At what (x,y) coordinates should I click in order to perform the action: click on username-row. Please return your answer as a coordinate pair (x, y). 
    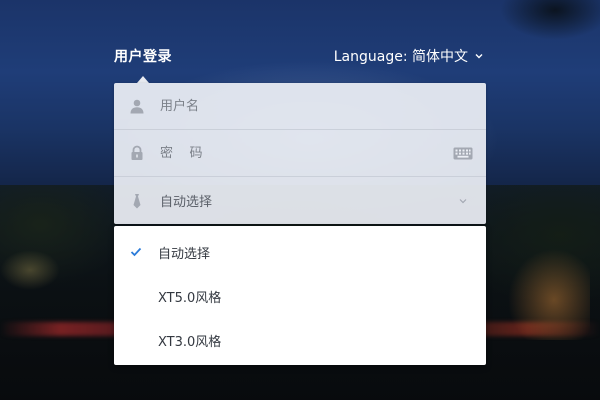
    Looking at the image, I should click on (300, 106).